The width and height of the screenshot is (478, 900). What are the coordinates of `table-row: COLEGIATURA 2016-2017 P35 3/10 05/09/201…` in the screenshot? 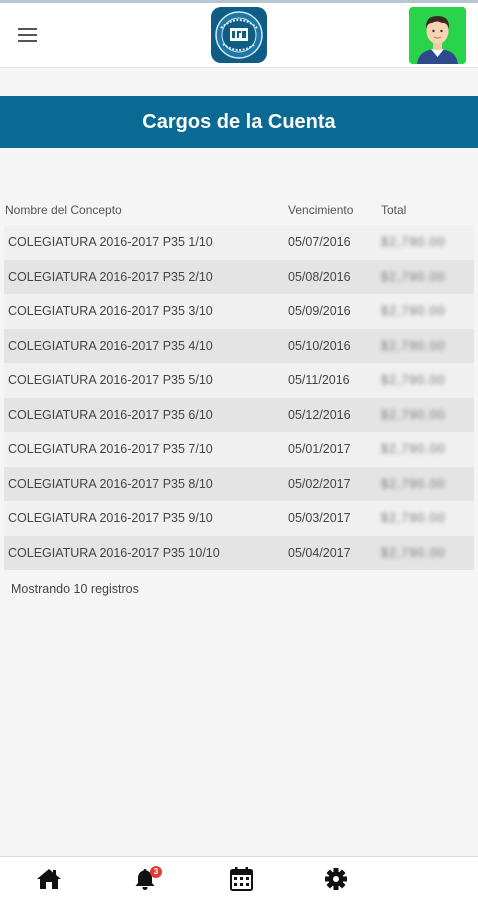 It's located at (239, 311).